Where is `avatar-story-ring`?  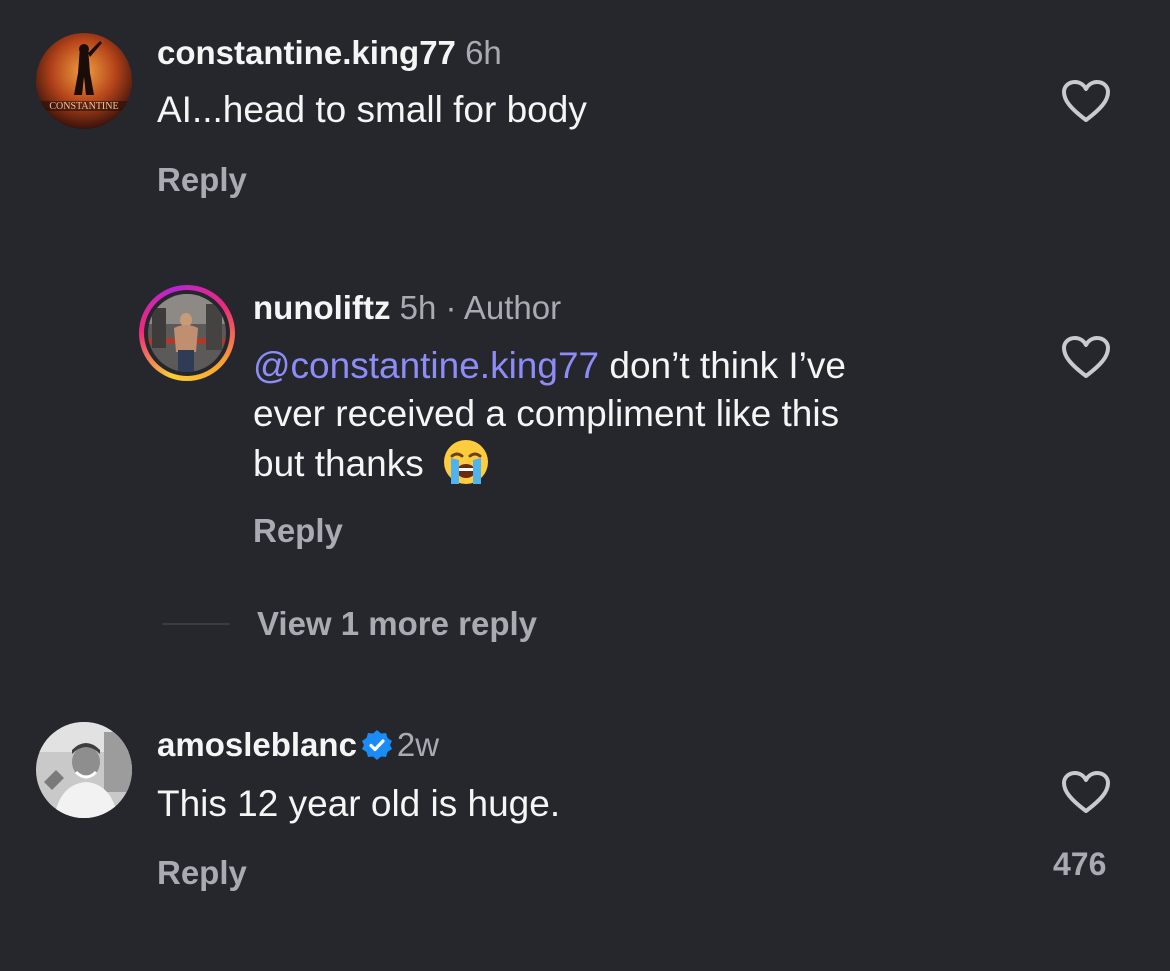
avatar-story-ring is located at coordinates (187, 333).